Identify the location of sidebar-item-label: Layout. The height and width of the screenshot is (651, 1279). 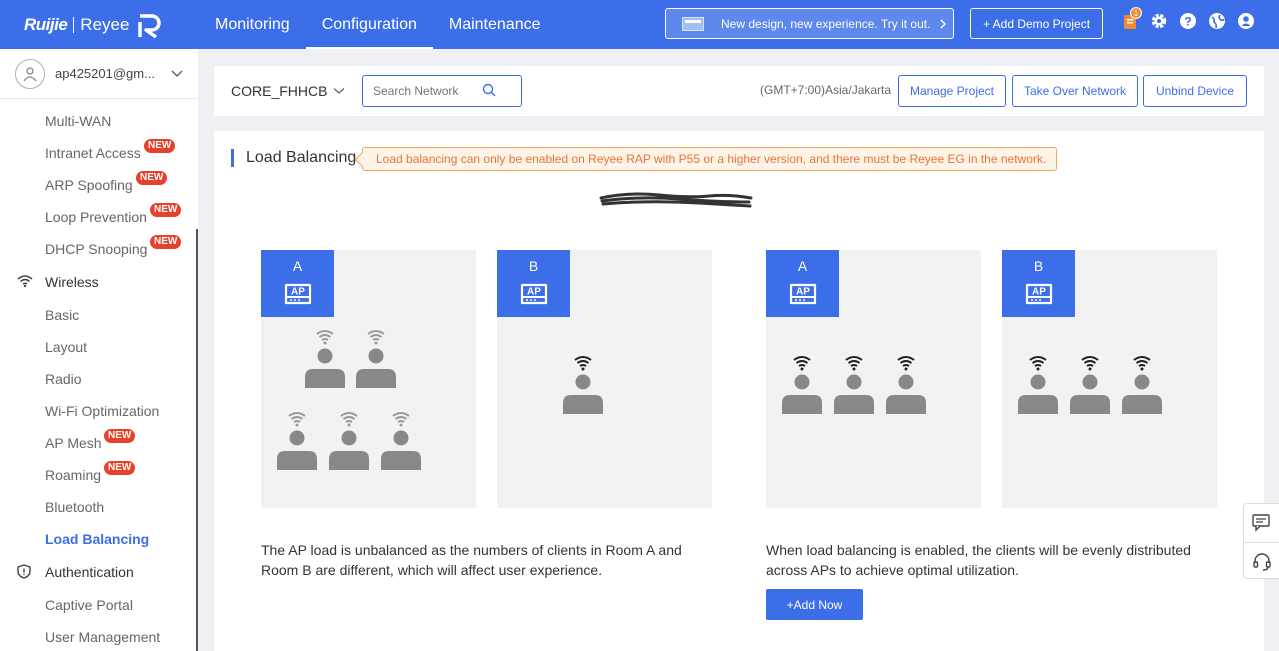
(66, 347).